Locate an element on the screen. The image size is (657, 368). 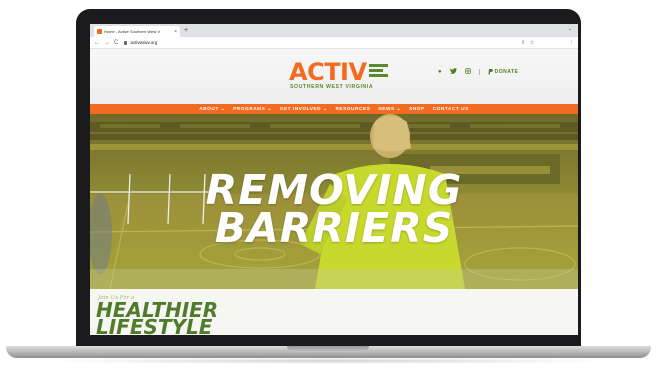
tab-search-icon: ⌄ is located at coordinates (570, 29).